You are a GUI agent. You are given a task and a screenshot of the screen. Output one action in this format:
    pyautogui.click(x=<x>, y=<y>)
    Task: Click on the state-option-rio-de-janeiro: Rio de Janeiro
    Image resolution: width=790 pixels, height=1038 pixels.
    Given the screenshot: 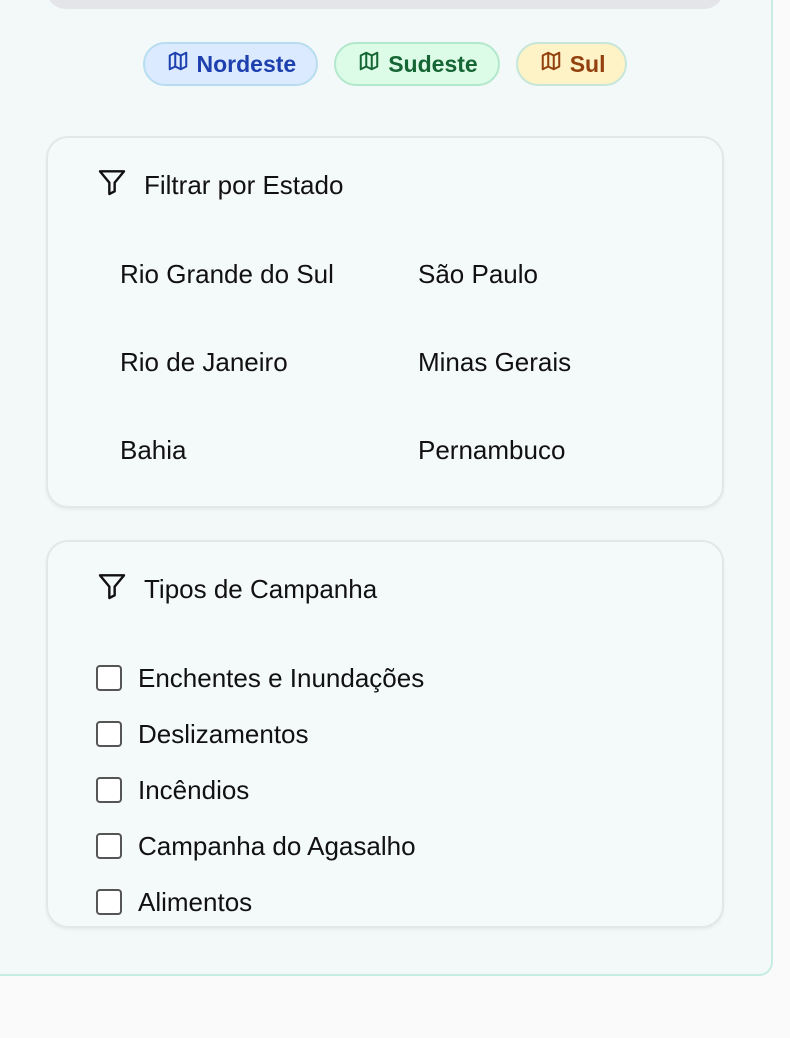 What is the action you would take?
    pyautogui.click(x=269, y=362)
    